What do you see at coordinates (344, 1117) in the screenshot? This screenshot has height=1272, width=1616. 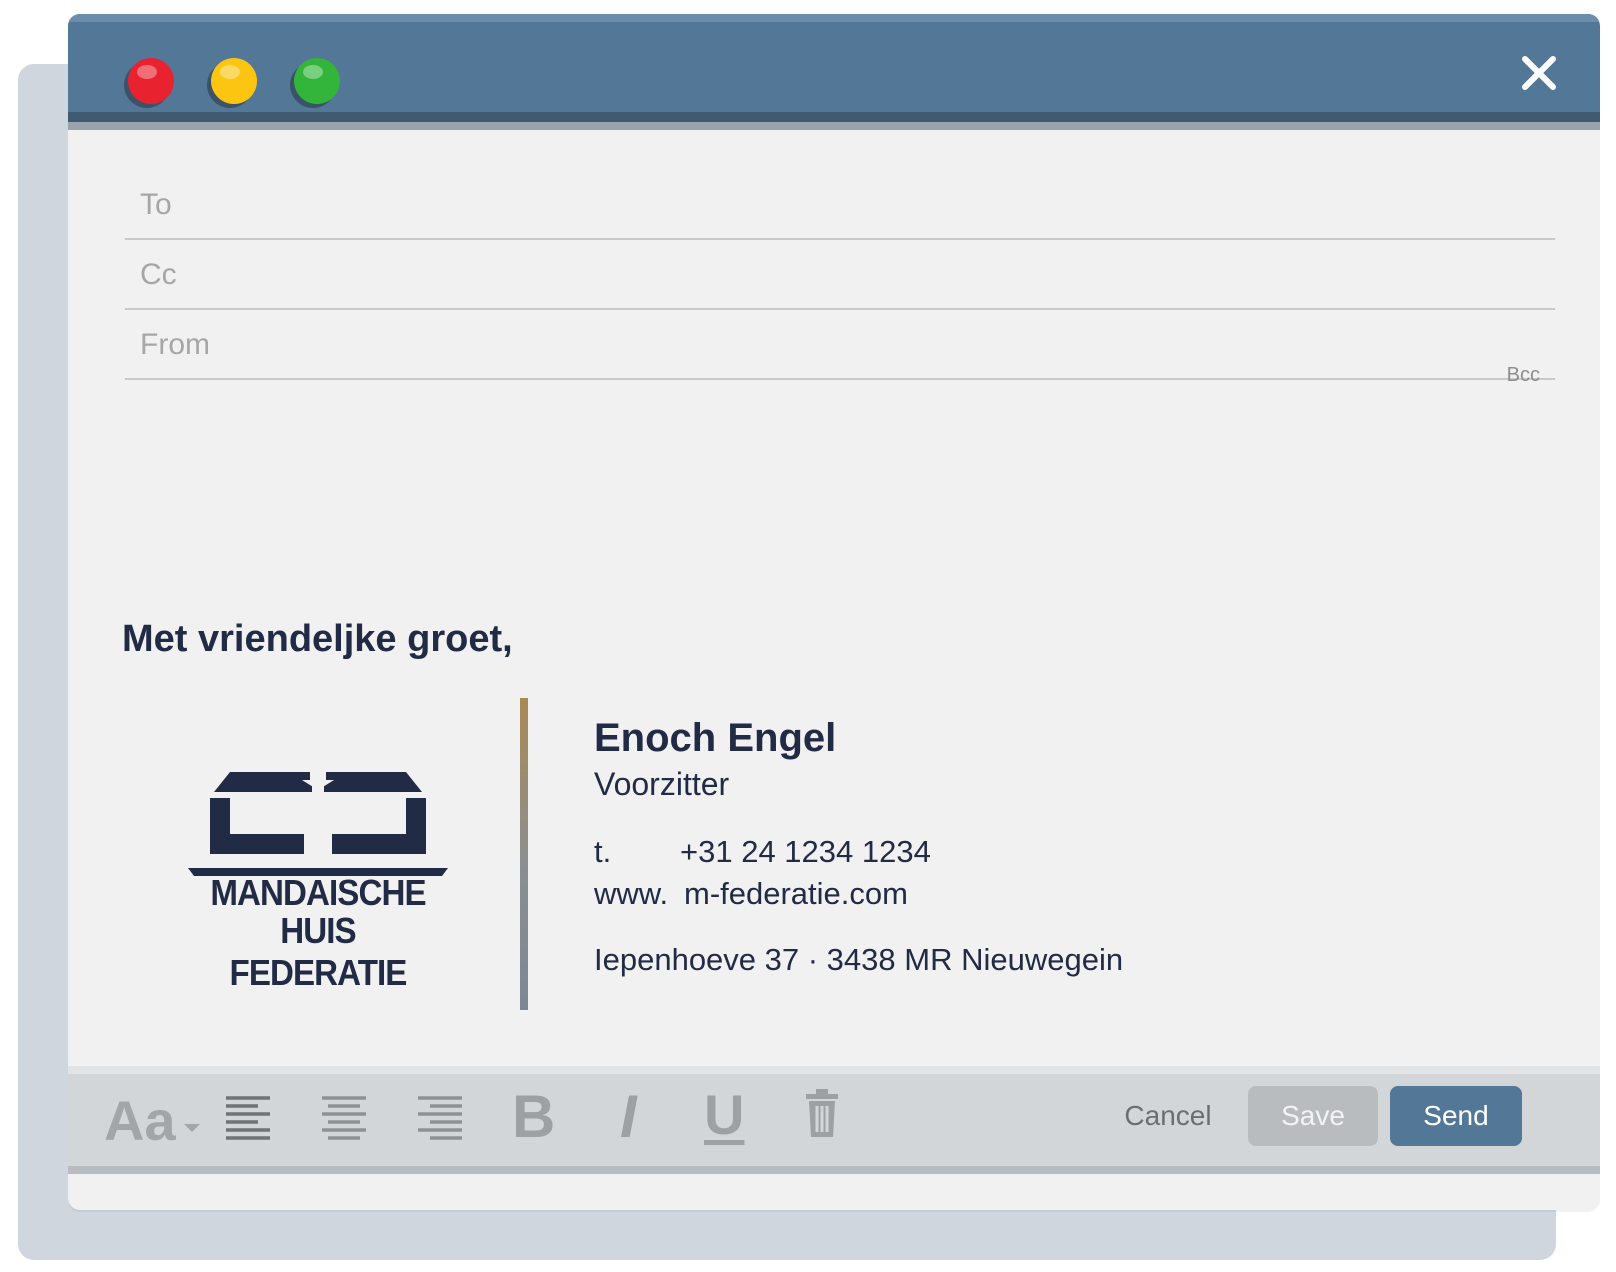 I see `align-center-icon` at bounding box center [344, 1117].